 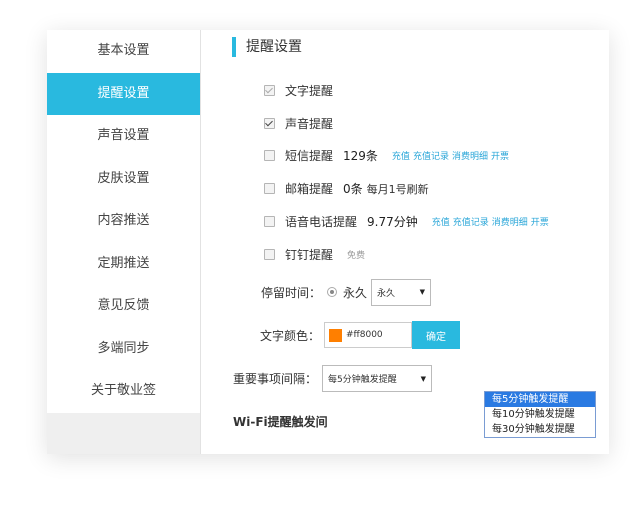 I want to click on sound-reminder-row: 声音提醒, so click(x=298, y=123).